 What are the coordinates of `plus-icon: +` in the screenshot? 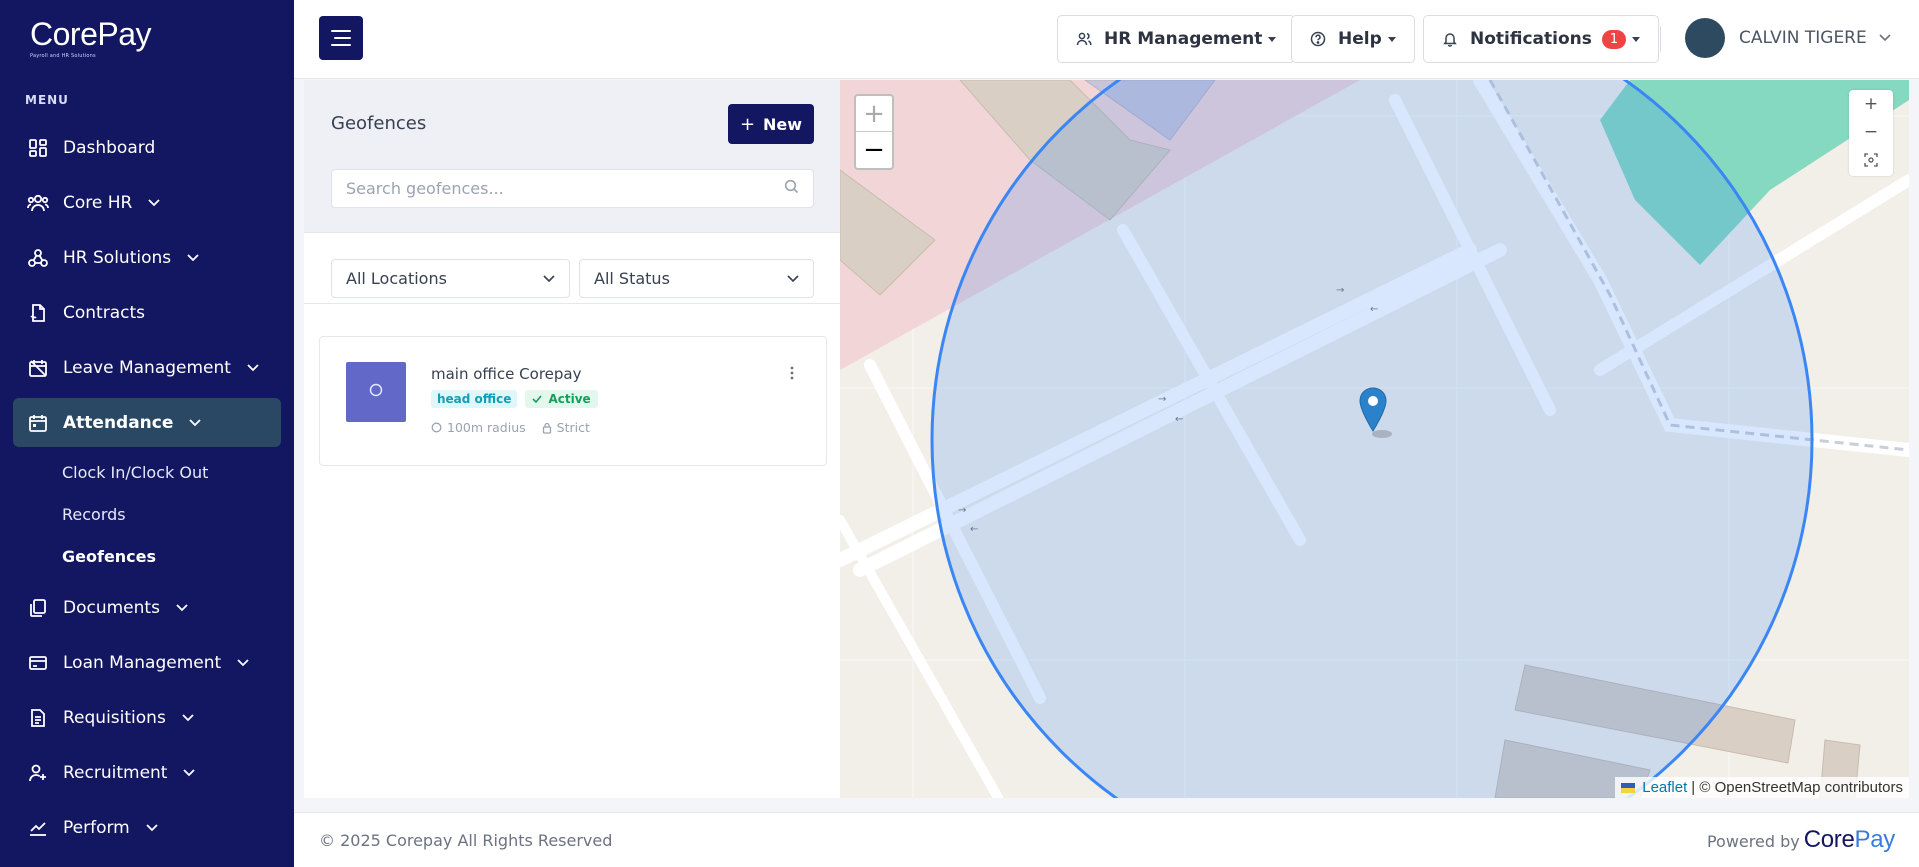 It's located at (747, 124).